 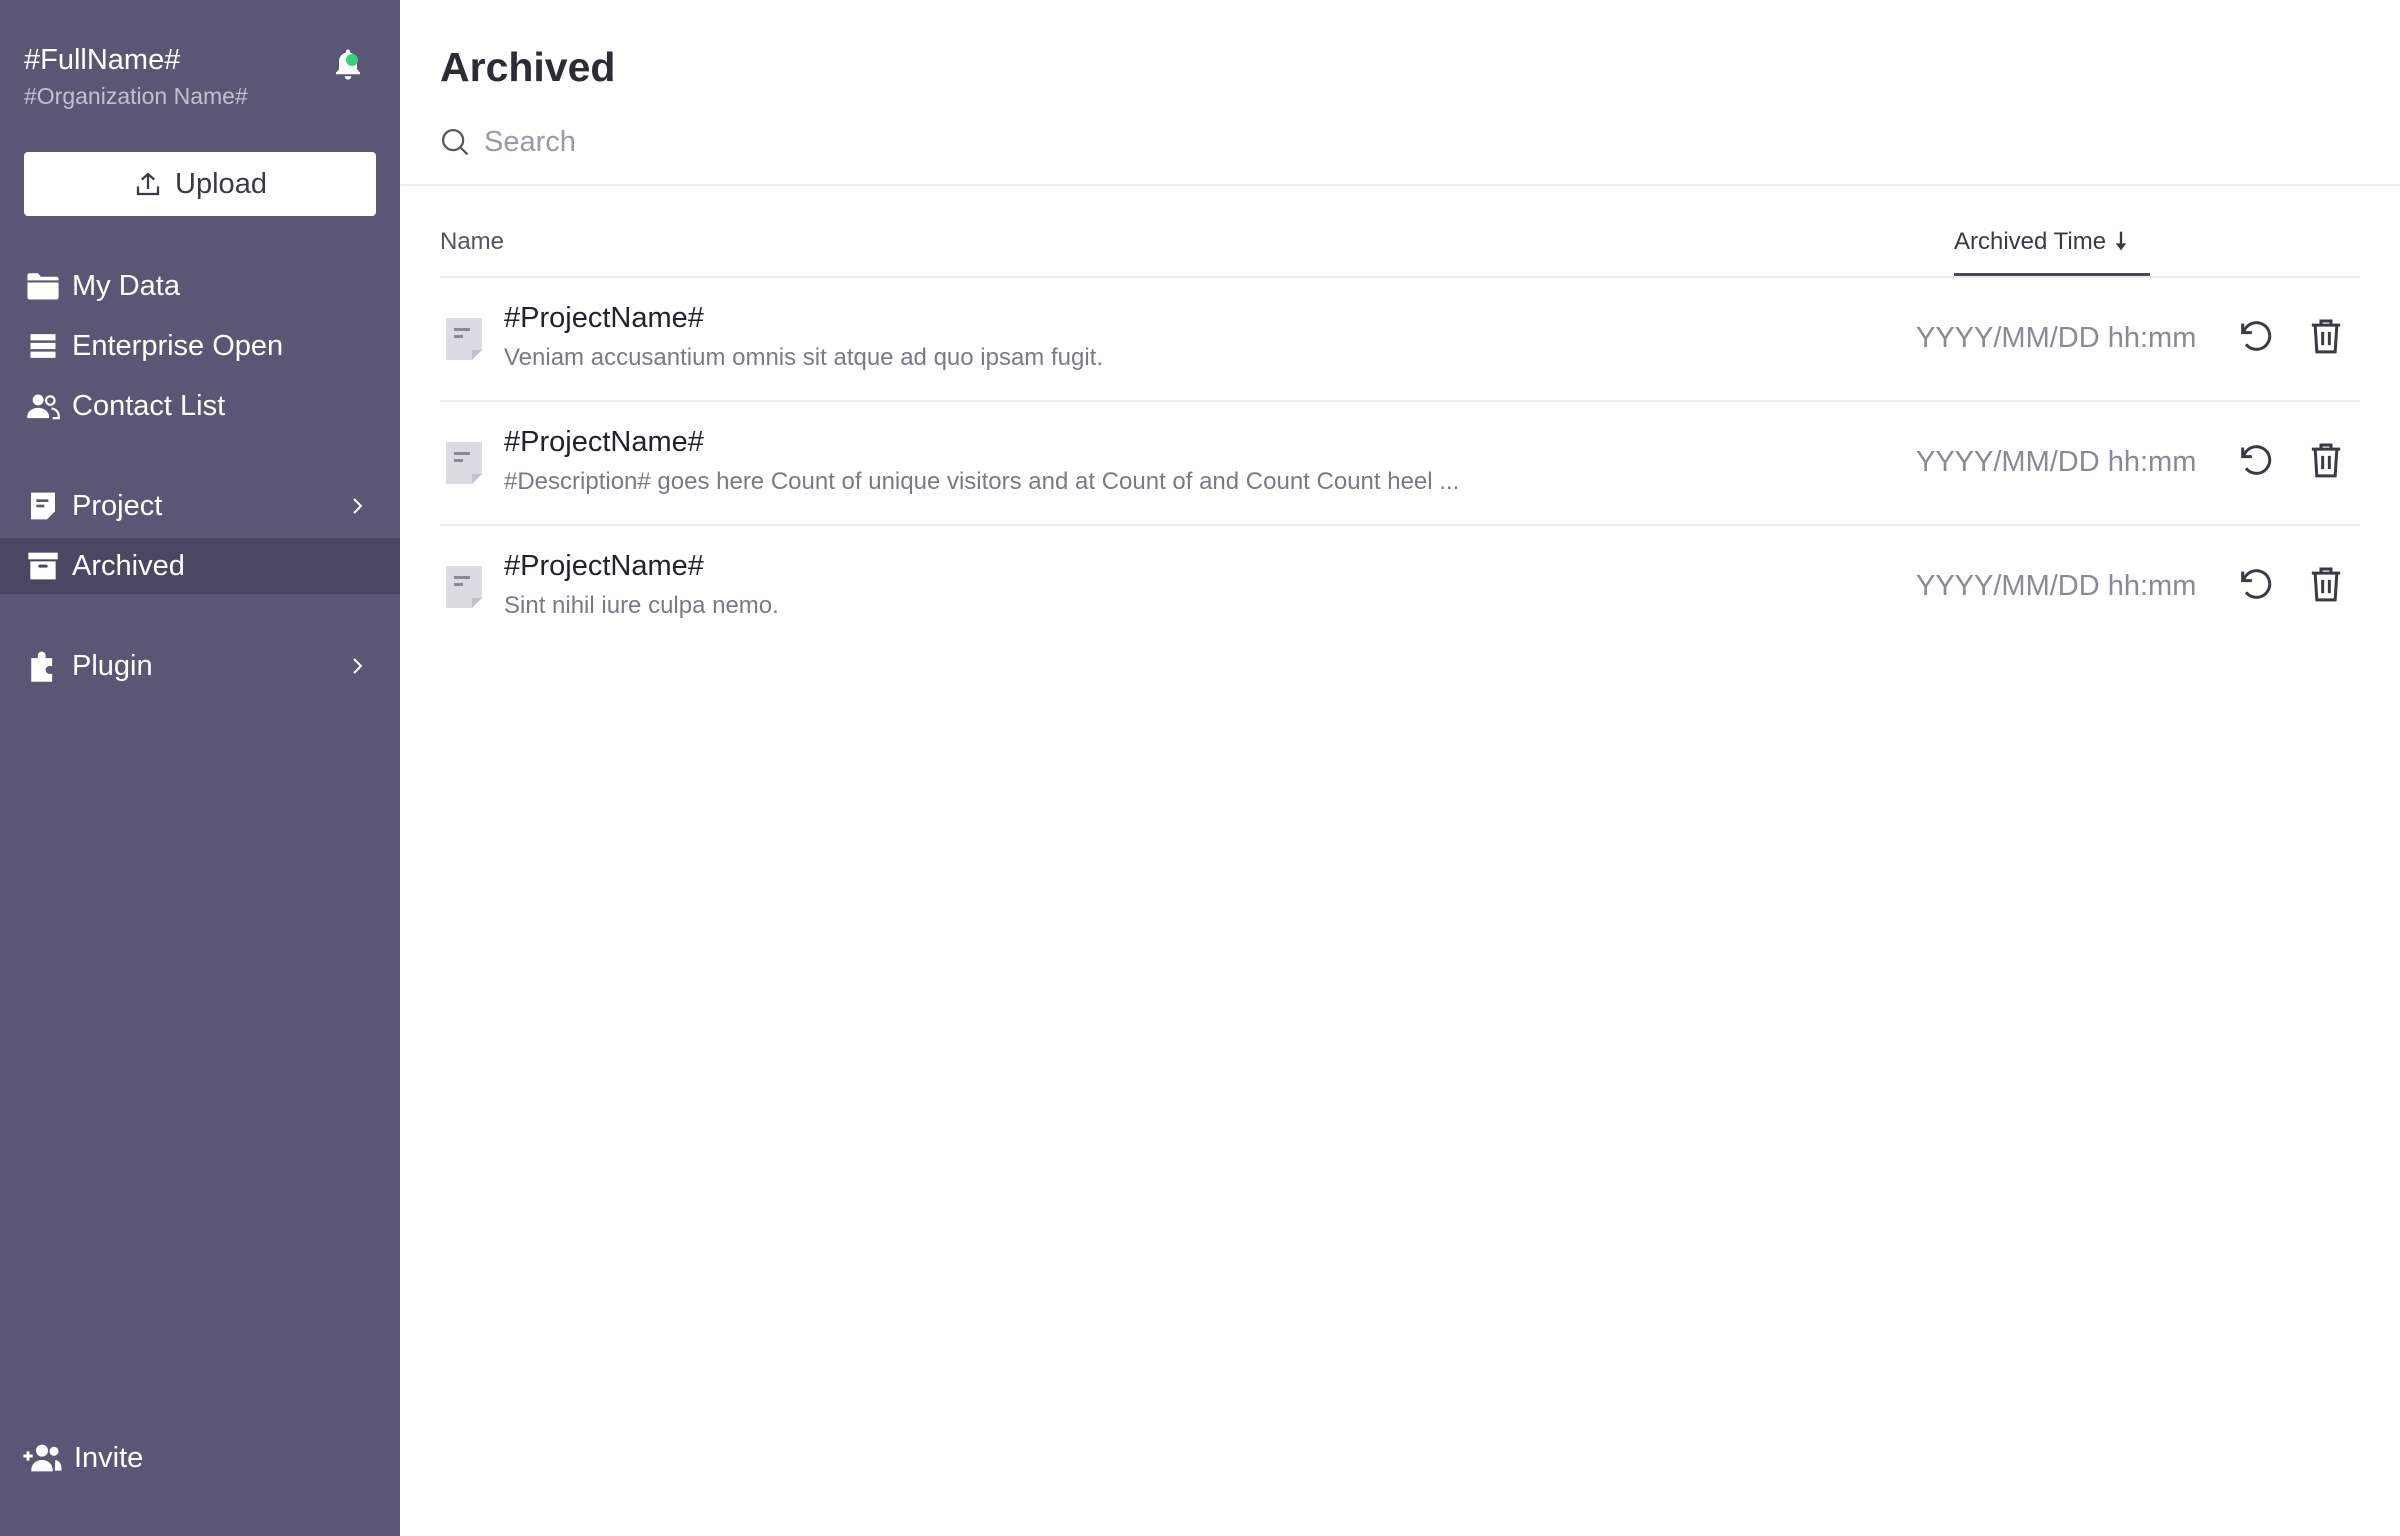 I want to click on sidebar-item-enterprise-open: Enterprise Open, so click(x=200, y=346).